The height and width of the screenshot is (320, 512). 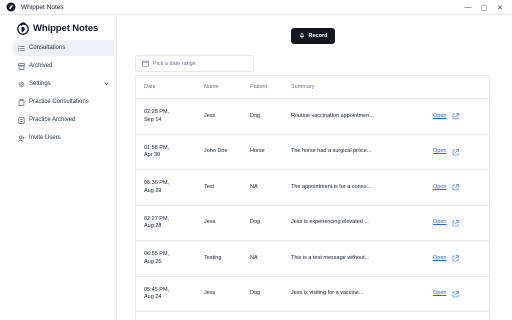 I want to click on sidebar-item-archived: Archived, so click(x=63, y=66).